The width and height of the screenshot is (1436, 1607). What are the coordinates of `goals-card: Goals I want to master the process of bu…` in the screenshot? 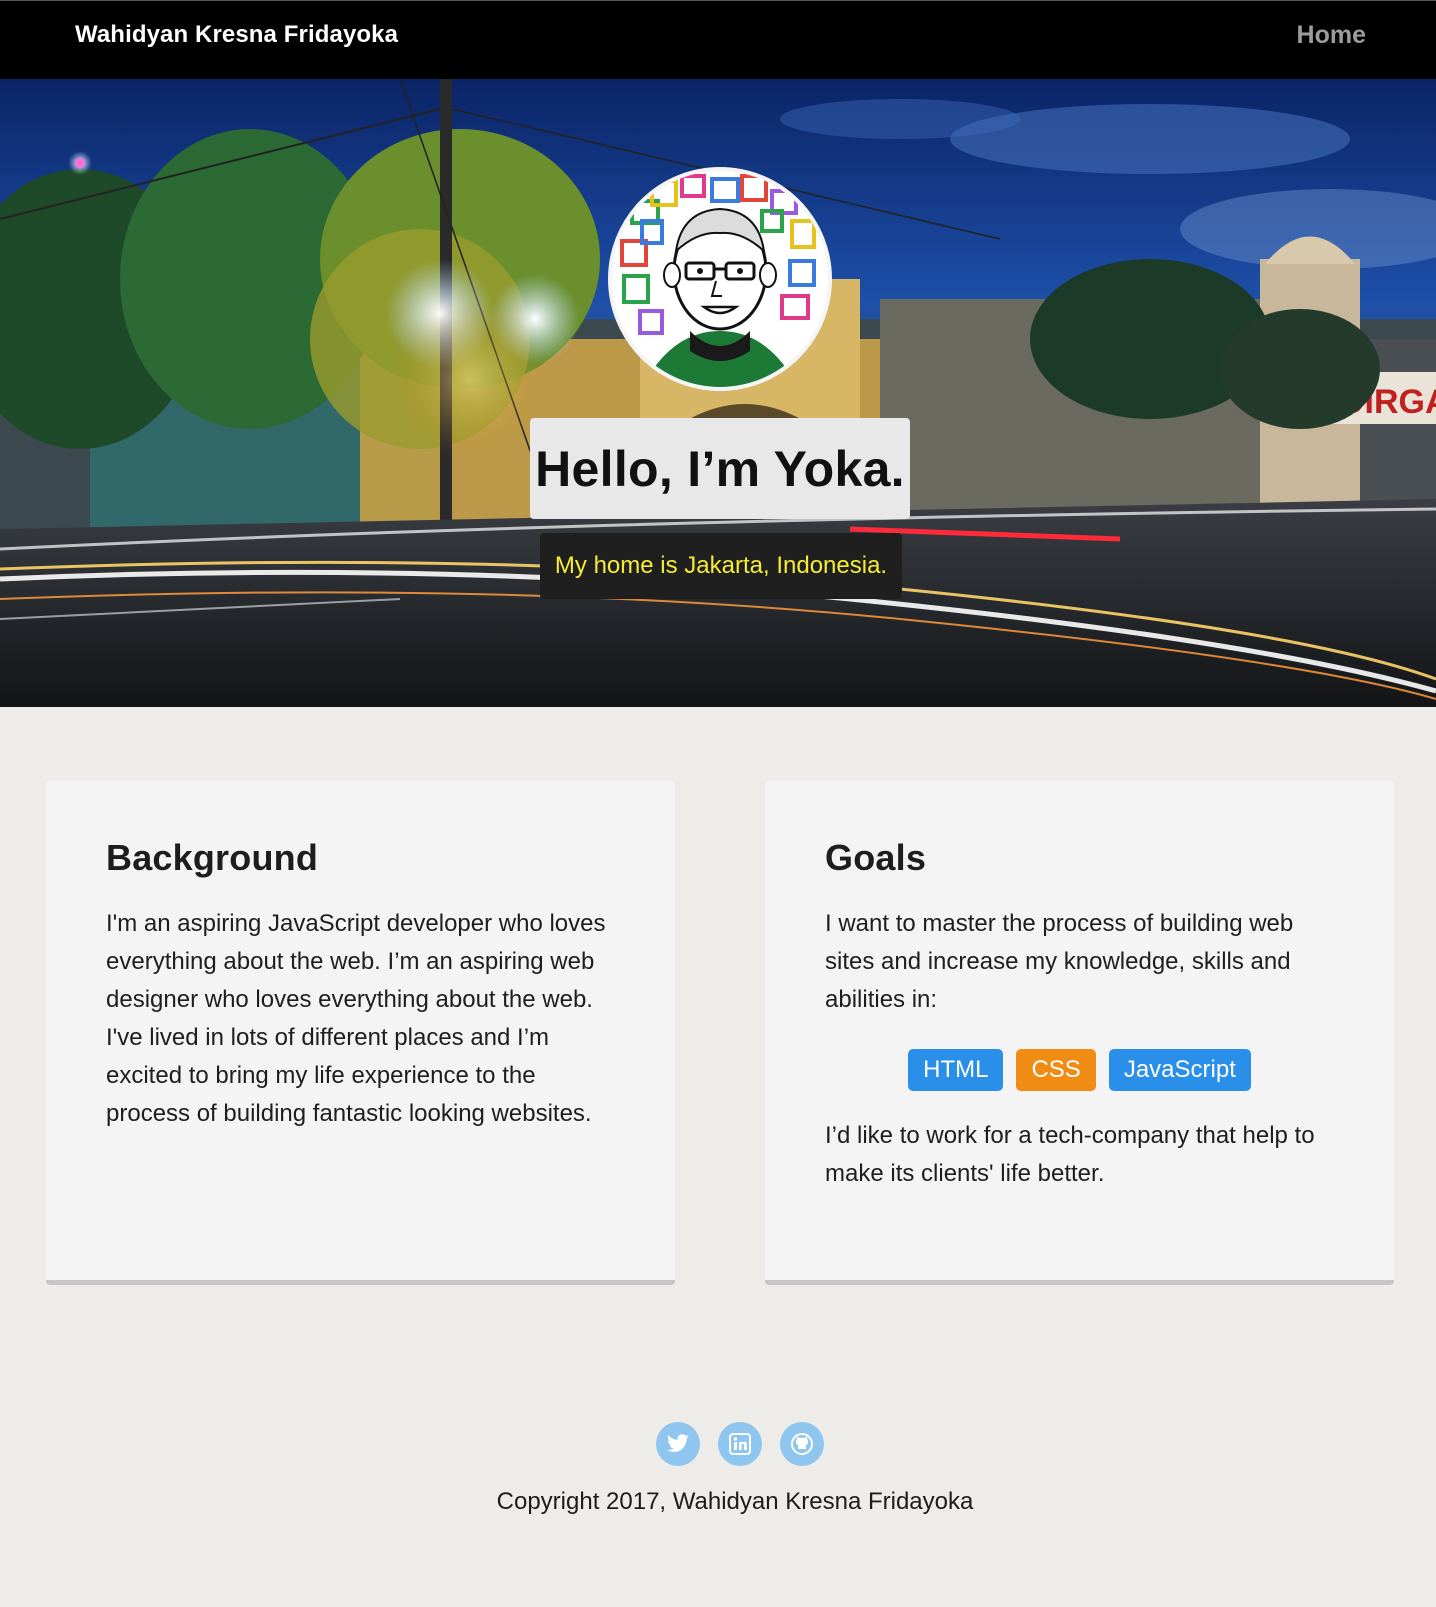 It's located at (1079, 1033).